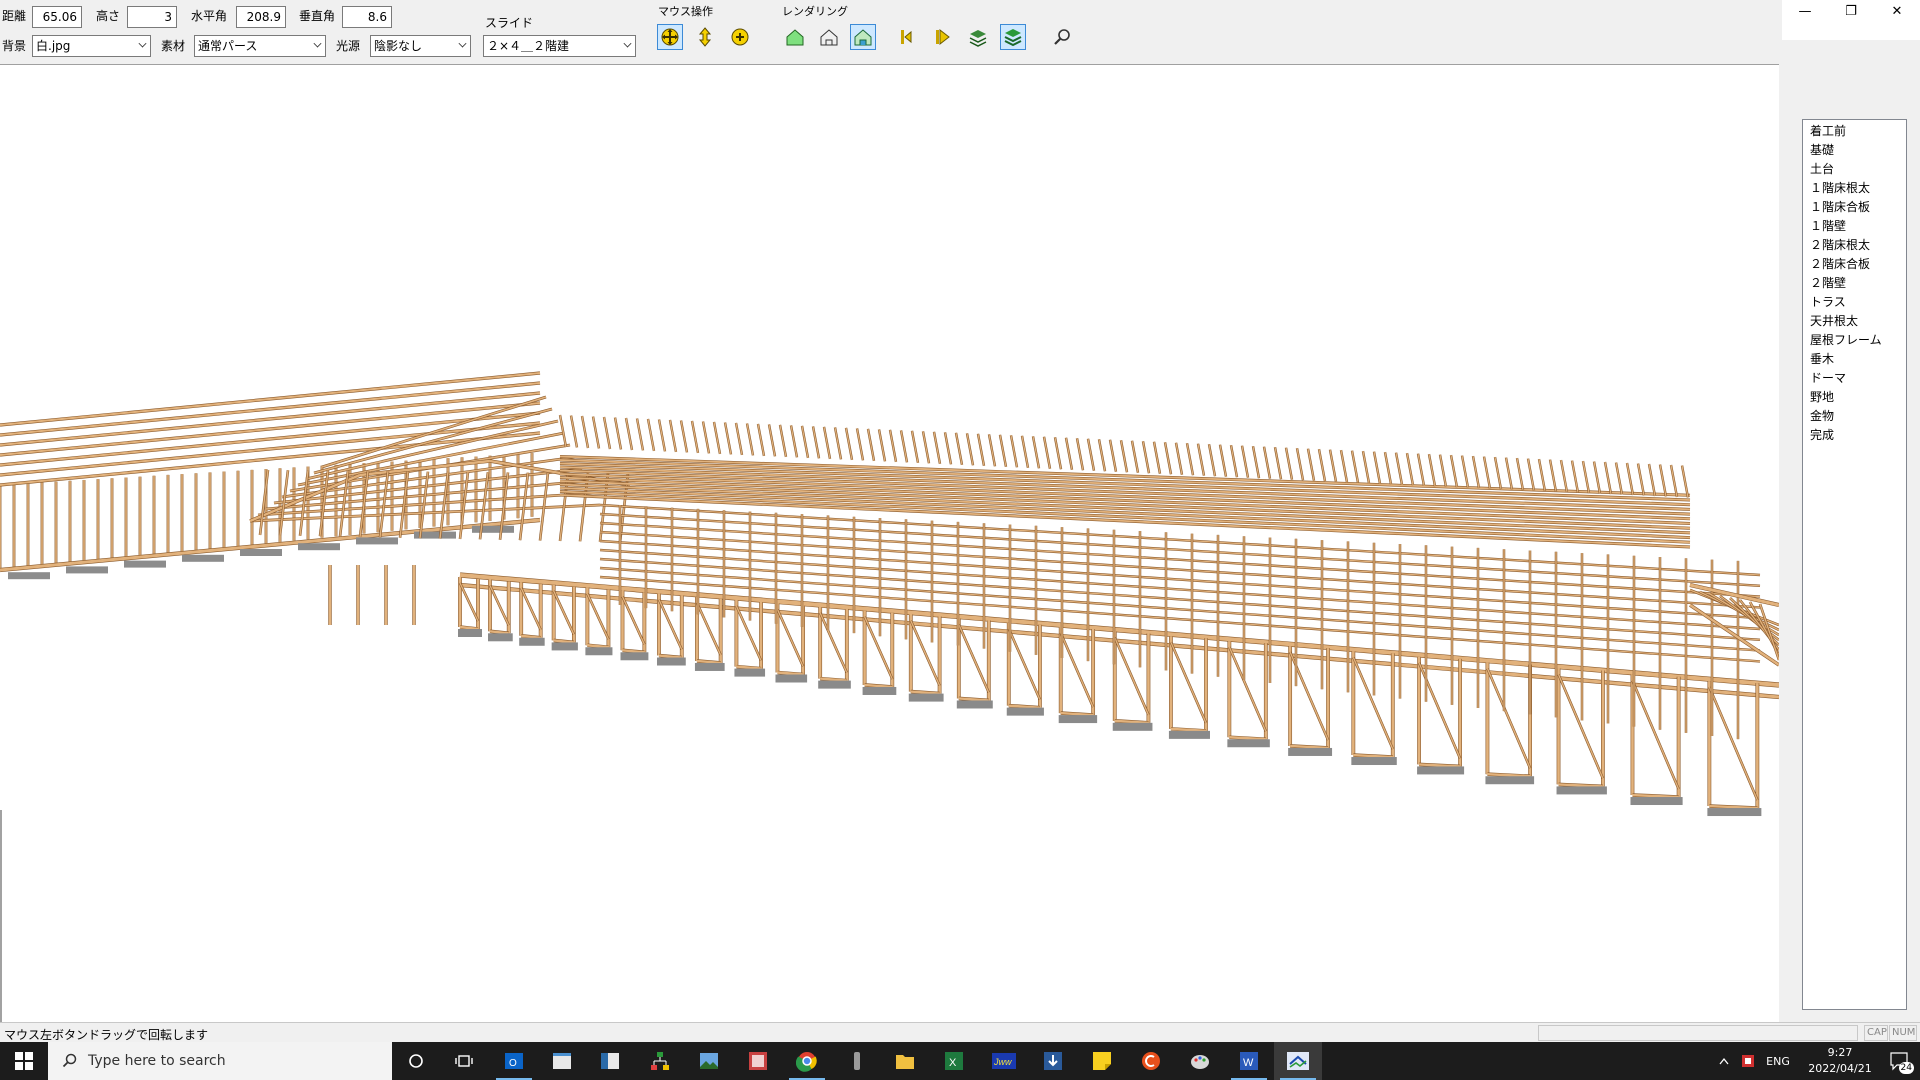  I want to click on taskbar-app-window1, so click(562, 1061).